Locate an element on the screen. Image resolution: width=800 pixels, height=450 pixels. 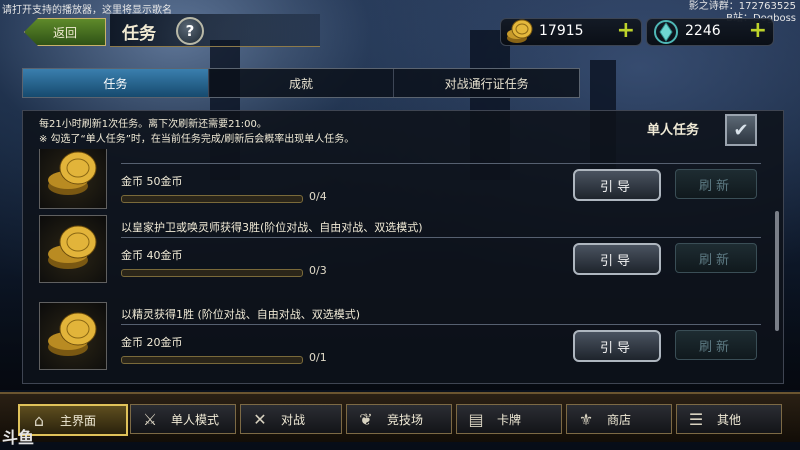
tab-quests: 任务 is located at coordinates (116, 83).